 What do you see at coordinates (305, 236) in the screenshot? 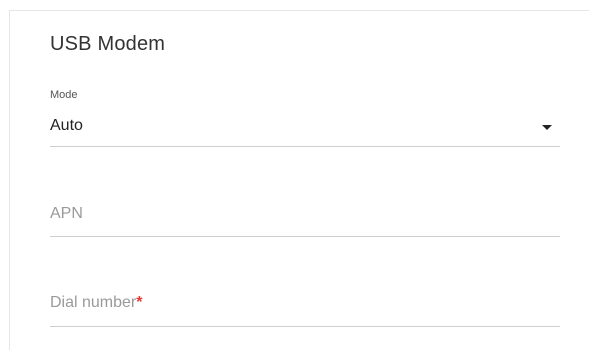
I see `apn-underline` at bounding box center [305, 236].